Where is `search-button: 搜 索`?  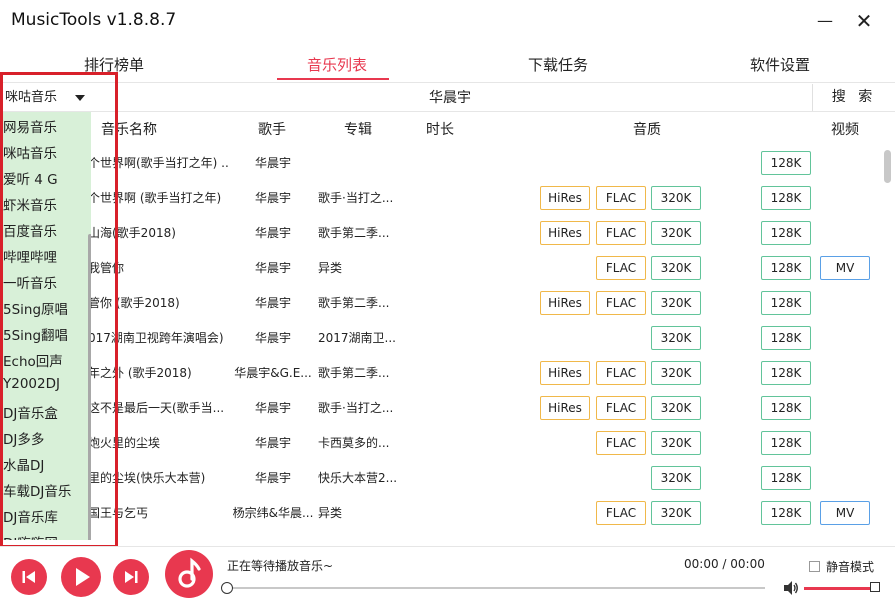
search-button: 搜 索 is located at coordinates (853, 97).